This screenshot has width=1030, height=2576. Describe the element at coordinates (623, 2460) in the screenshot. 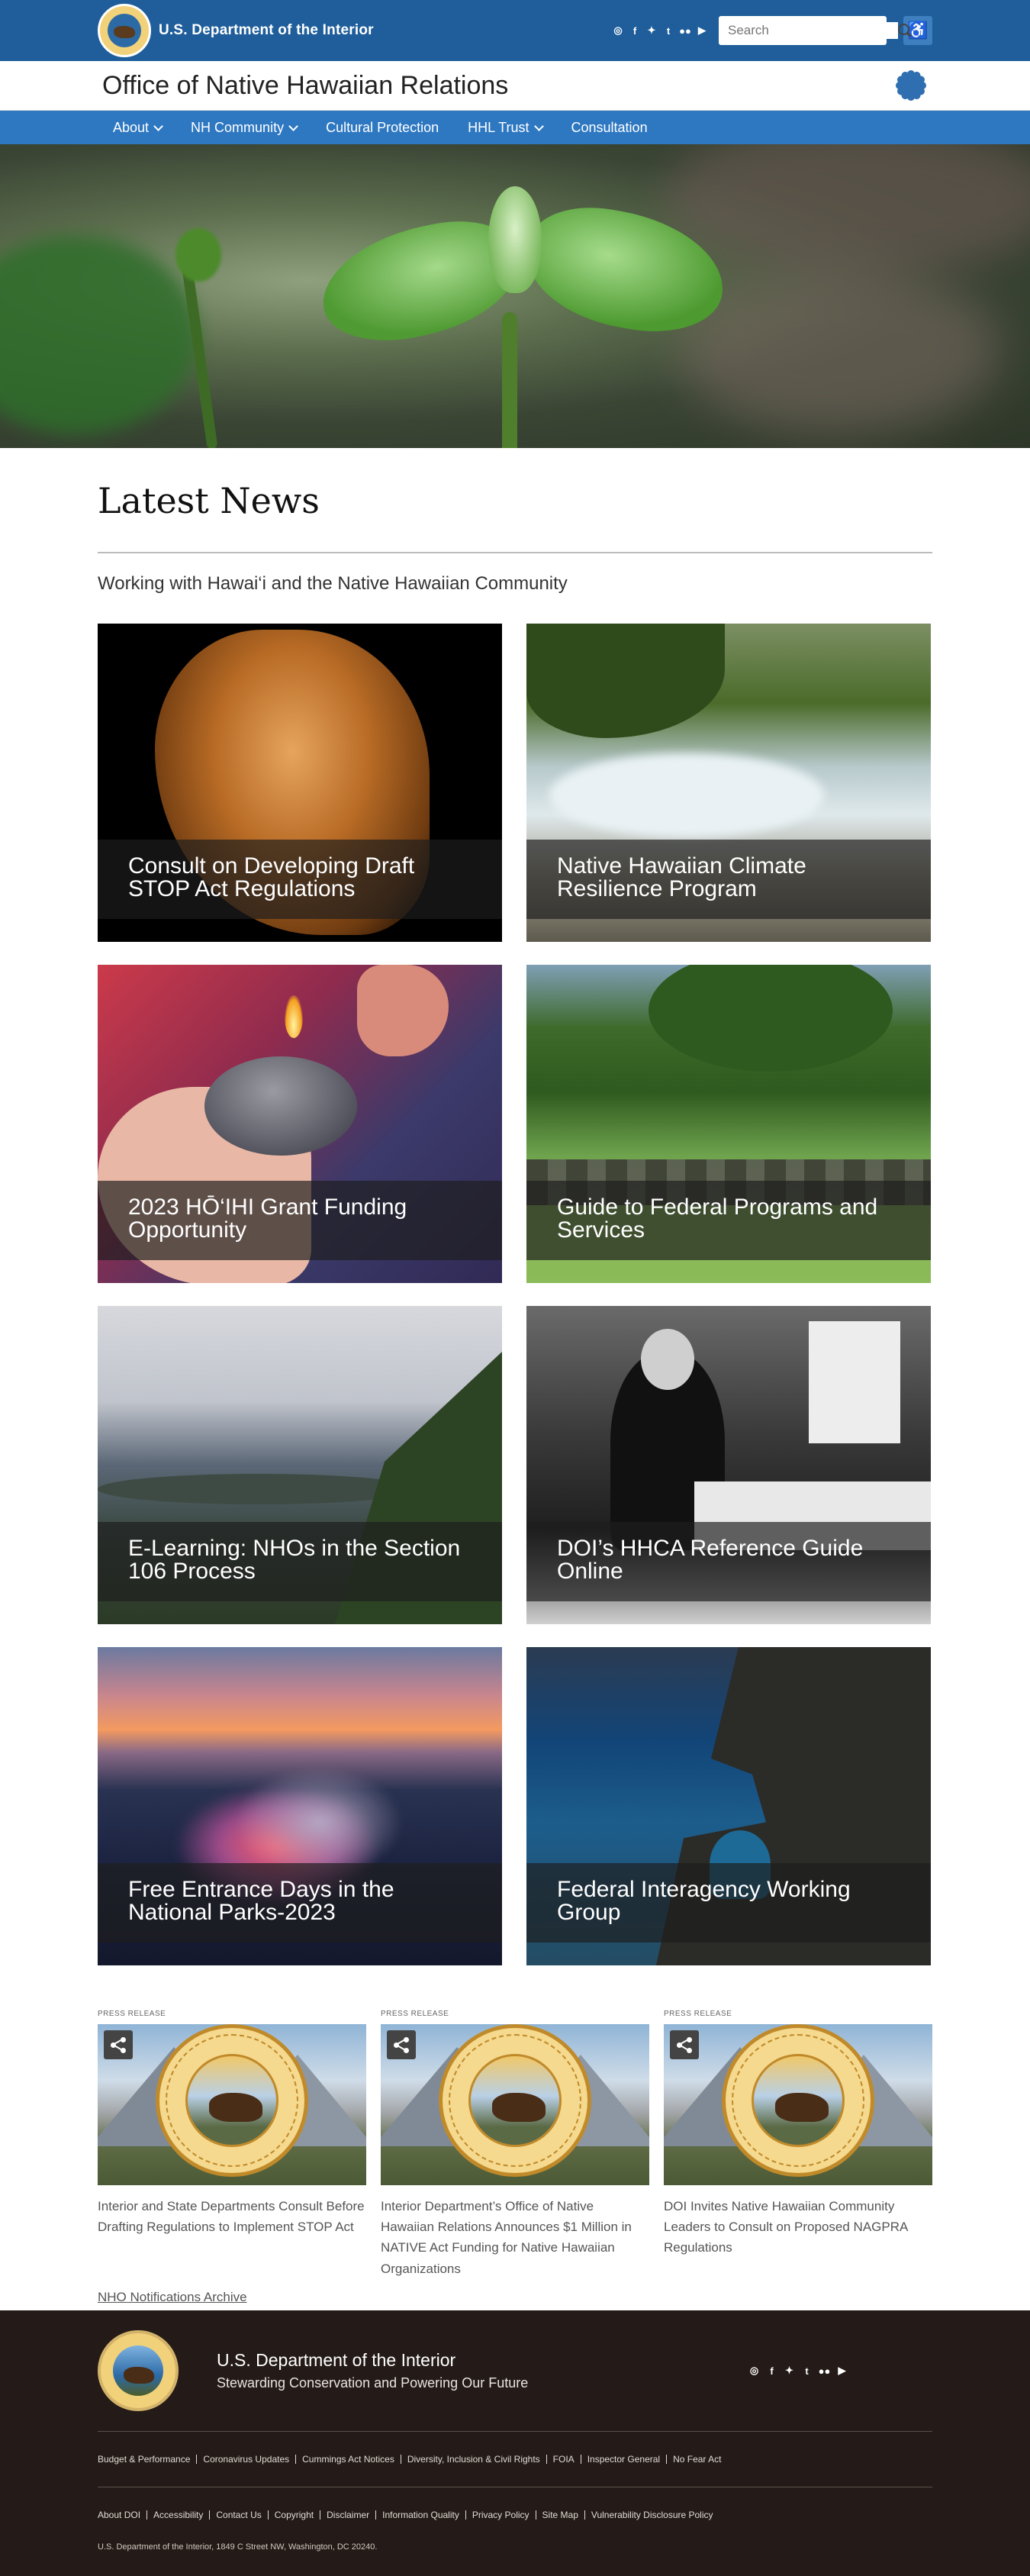

I see `footer-link: Inspector General` at that location.